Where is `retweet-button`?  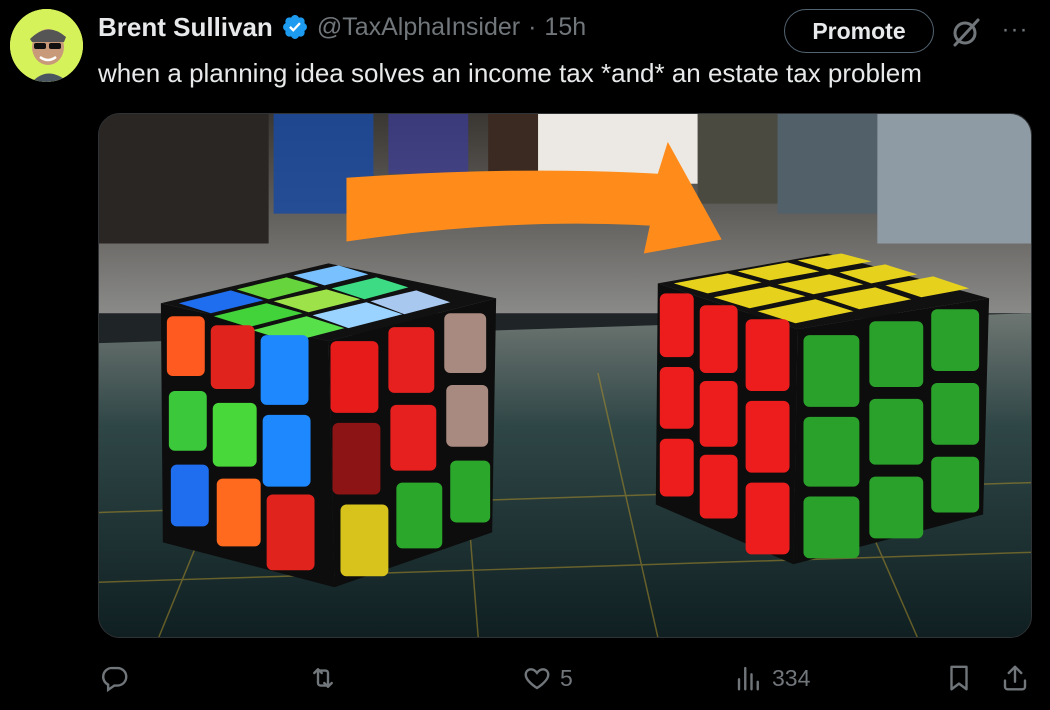 retweet-button is located at coordinates (323, 678).